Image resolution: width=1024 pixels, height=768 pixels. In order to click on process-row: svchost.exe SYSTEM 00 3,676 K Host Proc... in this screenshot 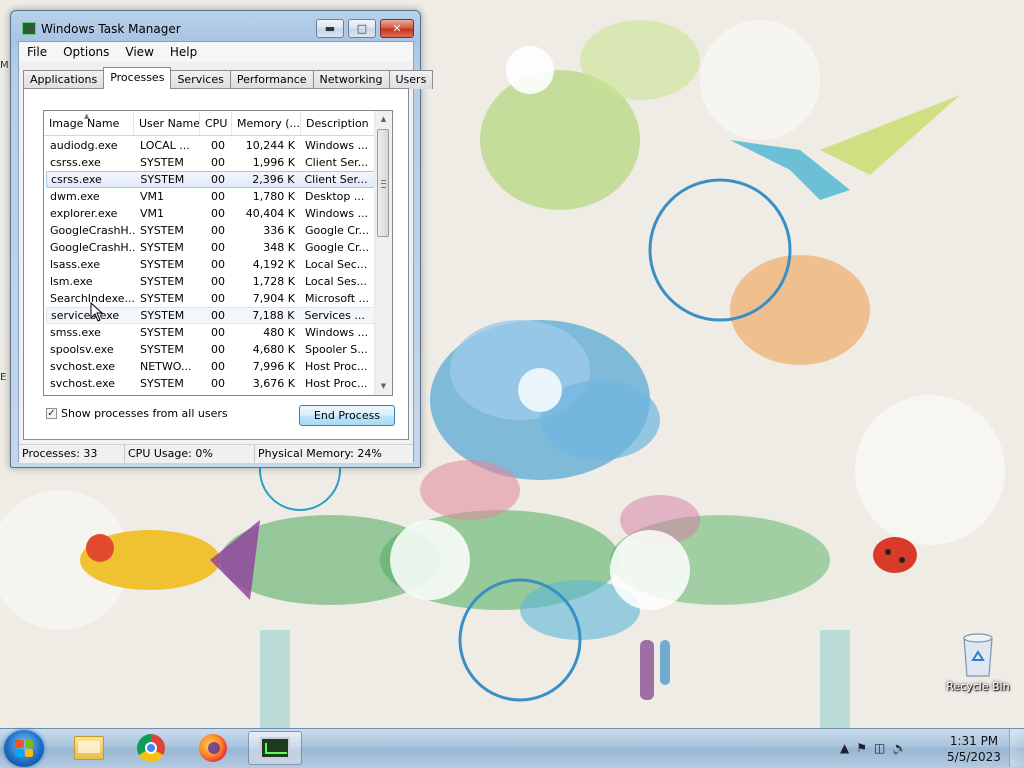, I will do `click(210, 383)`.